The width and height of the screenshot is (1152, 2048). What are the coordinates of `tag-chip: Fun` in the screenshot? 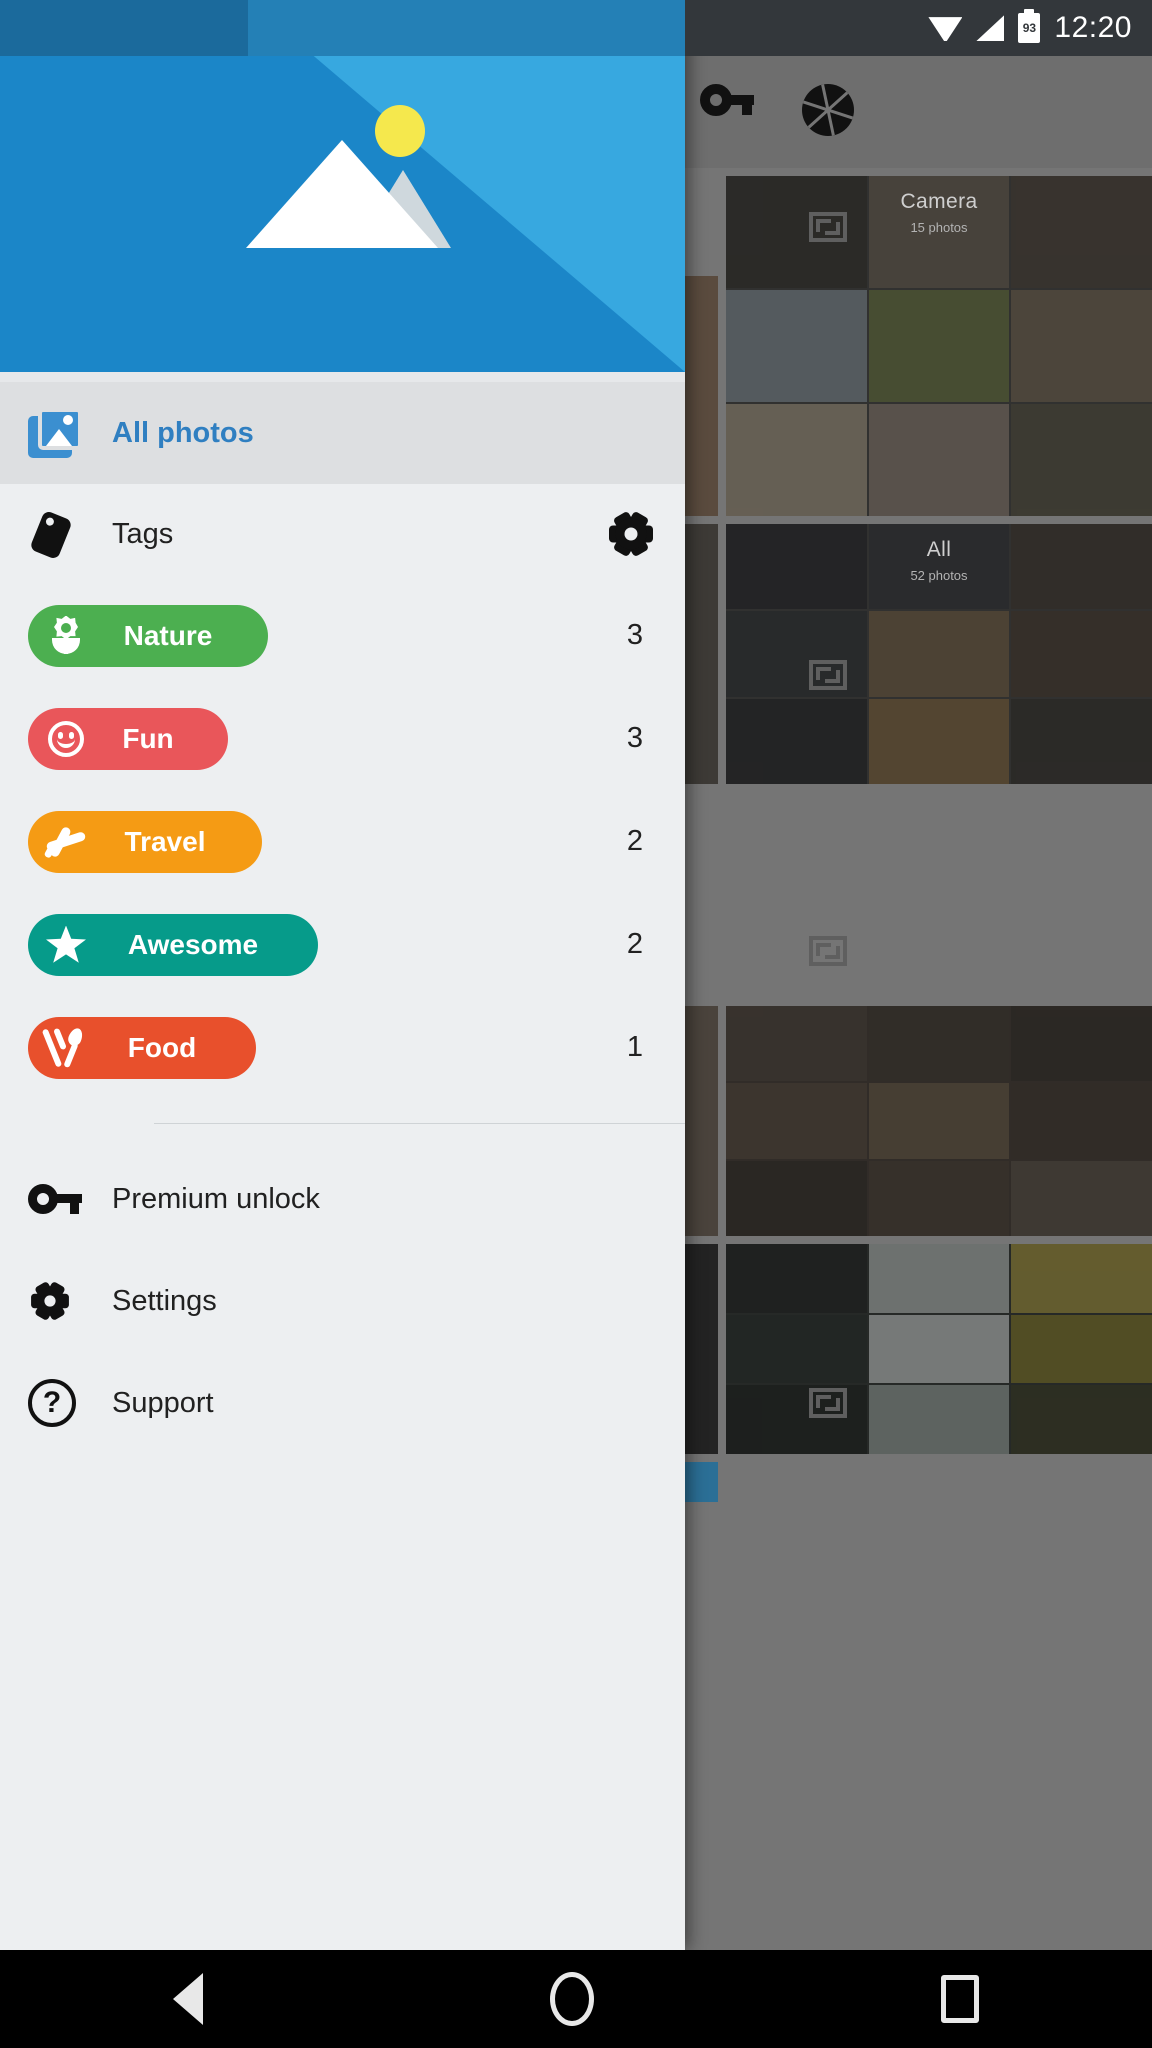 It's located at (128, 738).